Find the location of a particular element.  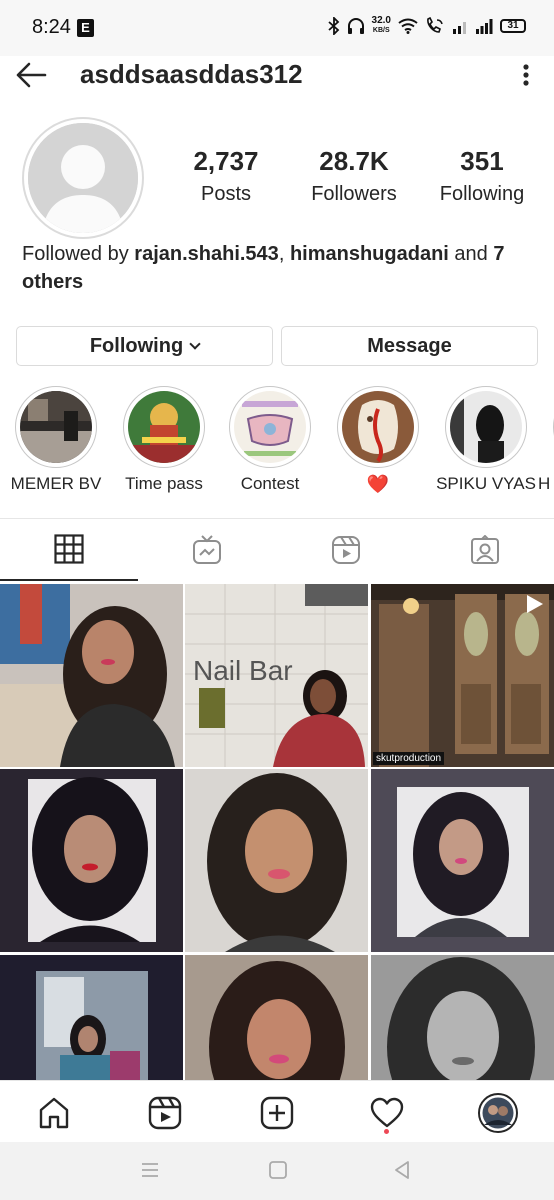

signal-2-icon is located at coordinates (484, 26).